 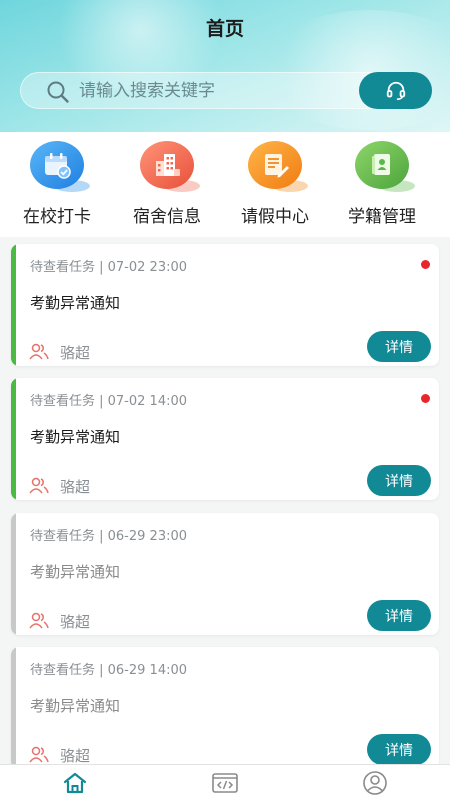 What do you see at coordinates (57, 217) in the screenshot?
I see `quick-action-label: 在校打卡` at bounding box center [57, 217].